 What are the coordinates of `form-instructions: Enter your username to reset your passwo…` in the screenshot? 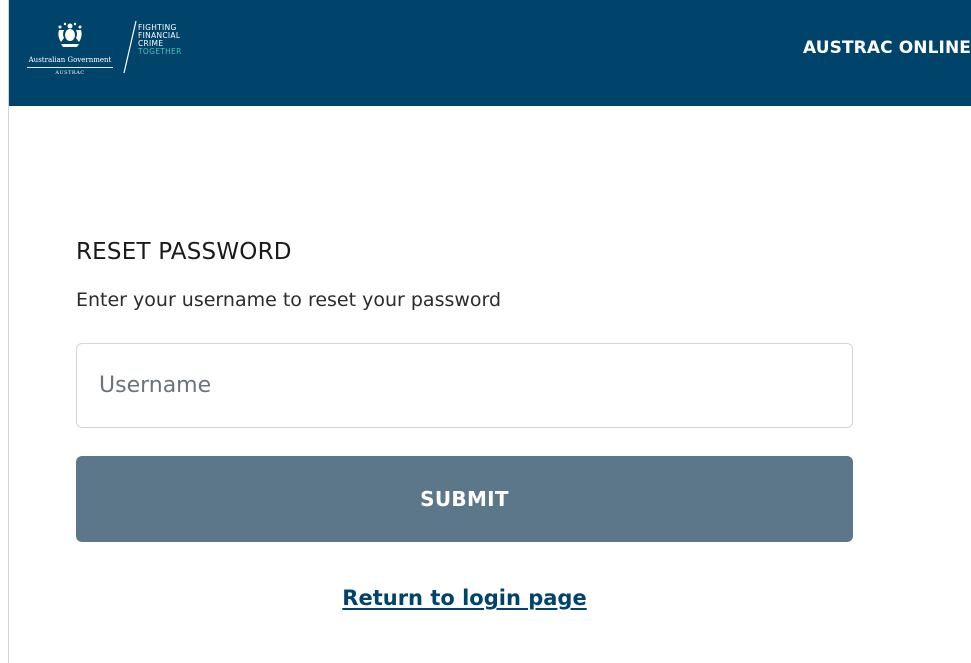 It's located at (289, 300).